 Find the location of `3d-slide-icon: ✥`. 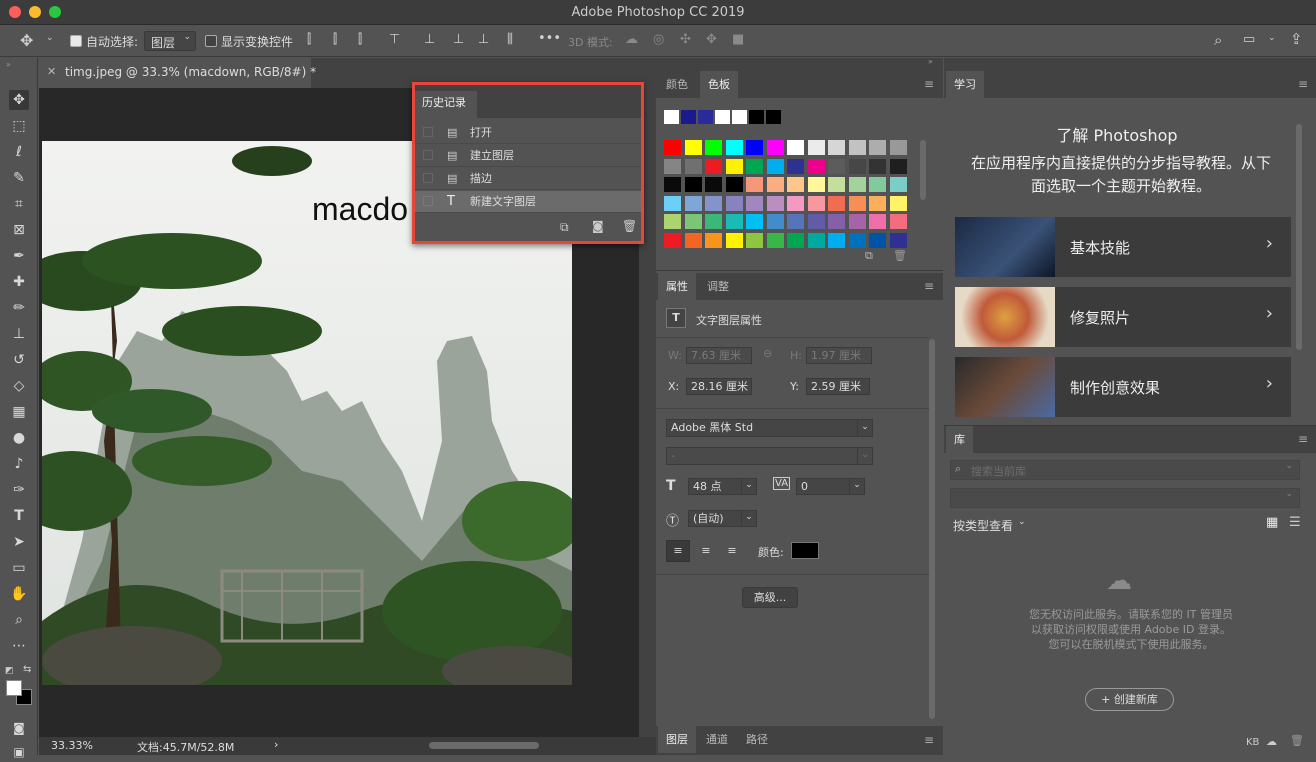

3d-slide-icon: ✥ is located at coordinates (711, 39).